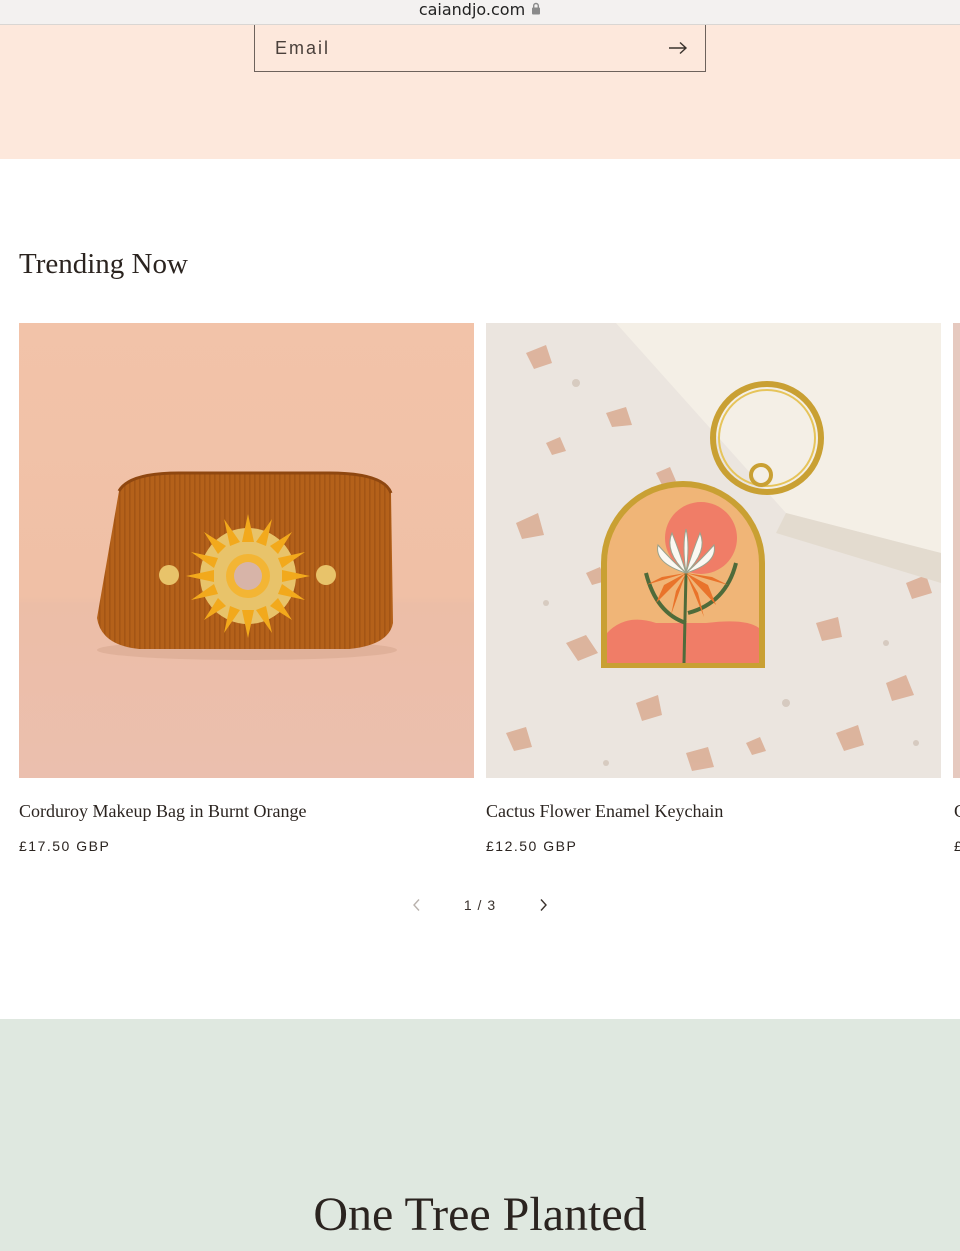 This screenshot has height=1251, width=960. I want to click on subscribe-button, so click(678, 48).